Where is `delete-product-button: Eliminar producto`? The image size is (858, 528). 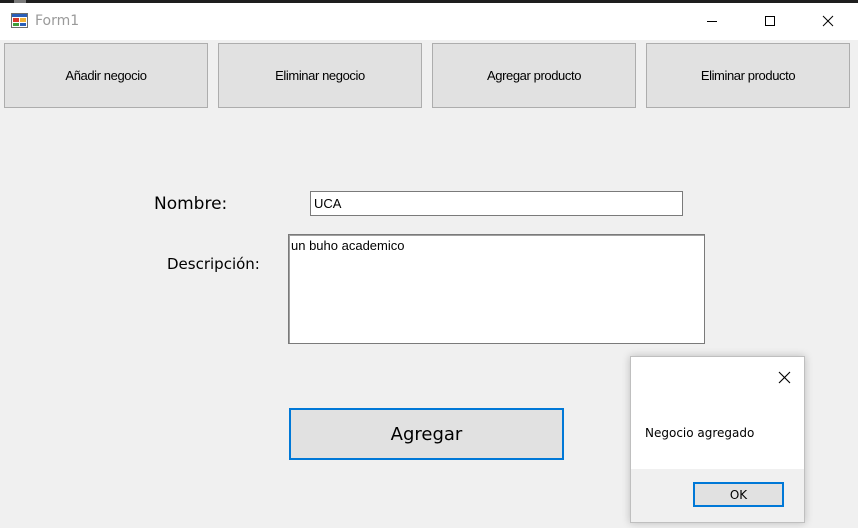 delete-product-button: Eliminar producto is located at coordinates (748, 75).